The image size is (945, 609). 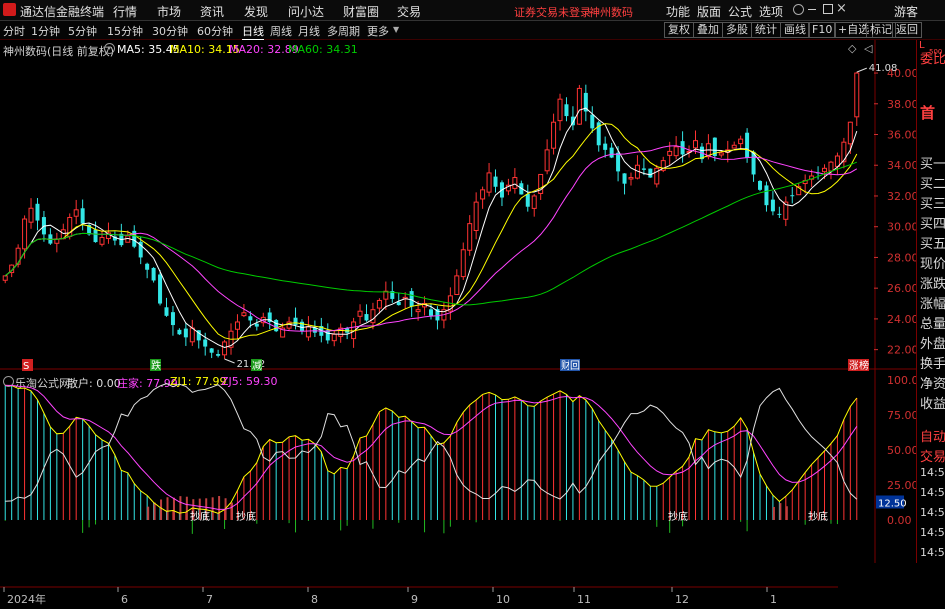 What do you see at coordinates (343, 31) in the screenshot?
I see `period-multi: 多周期` at bounding box center [343, 31].